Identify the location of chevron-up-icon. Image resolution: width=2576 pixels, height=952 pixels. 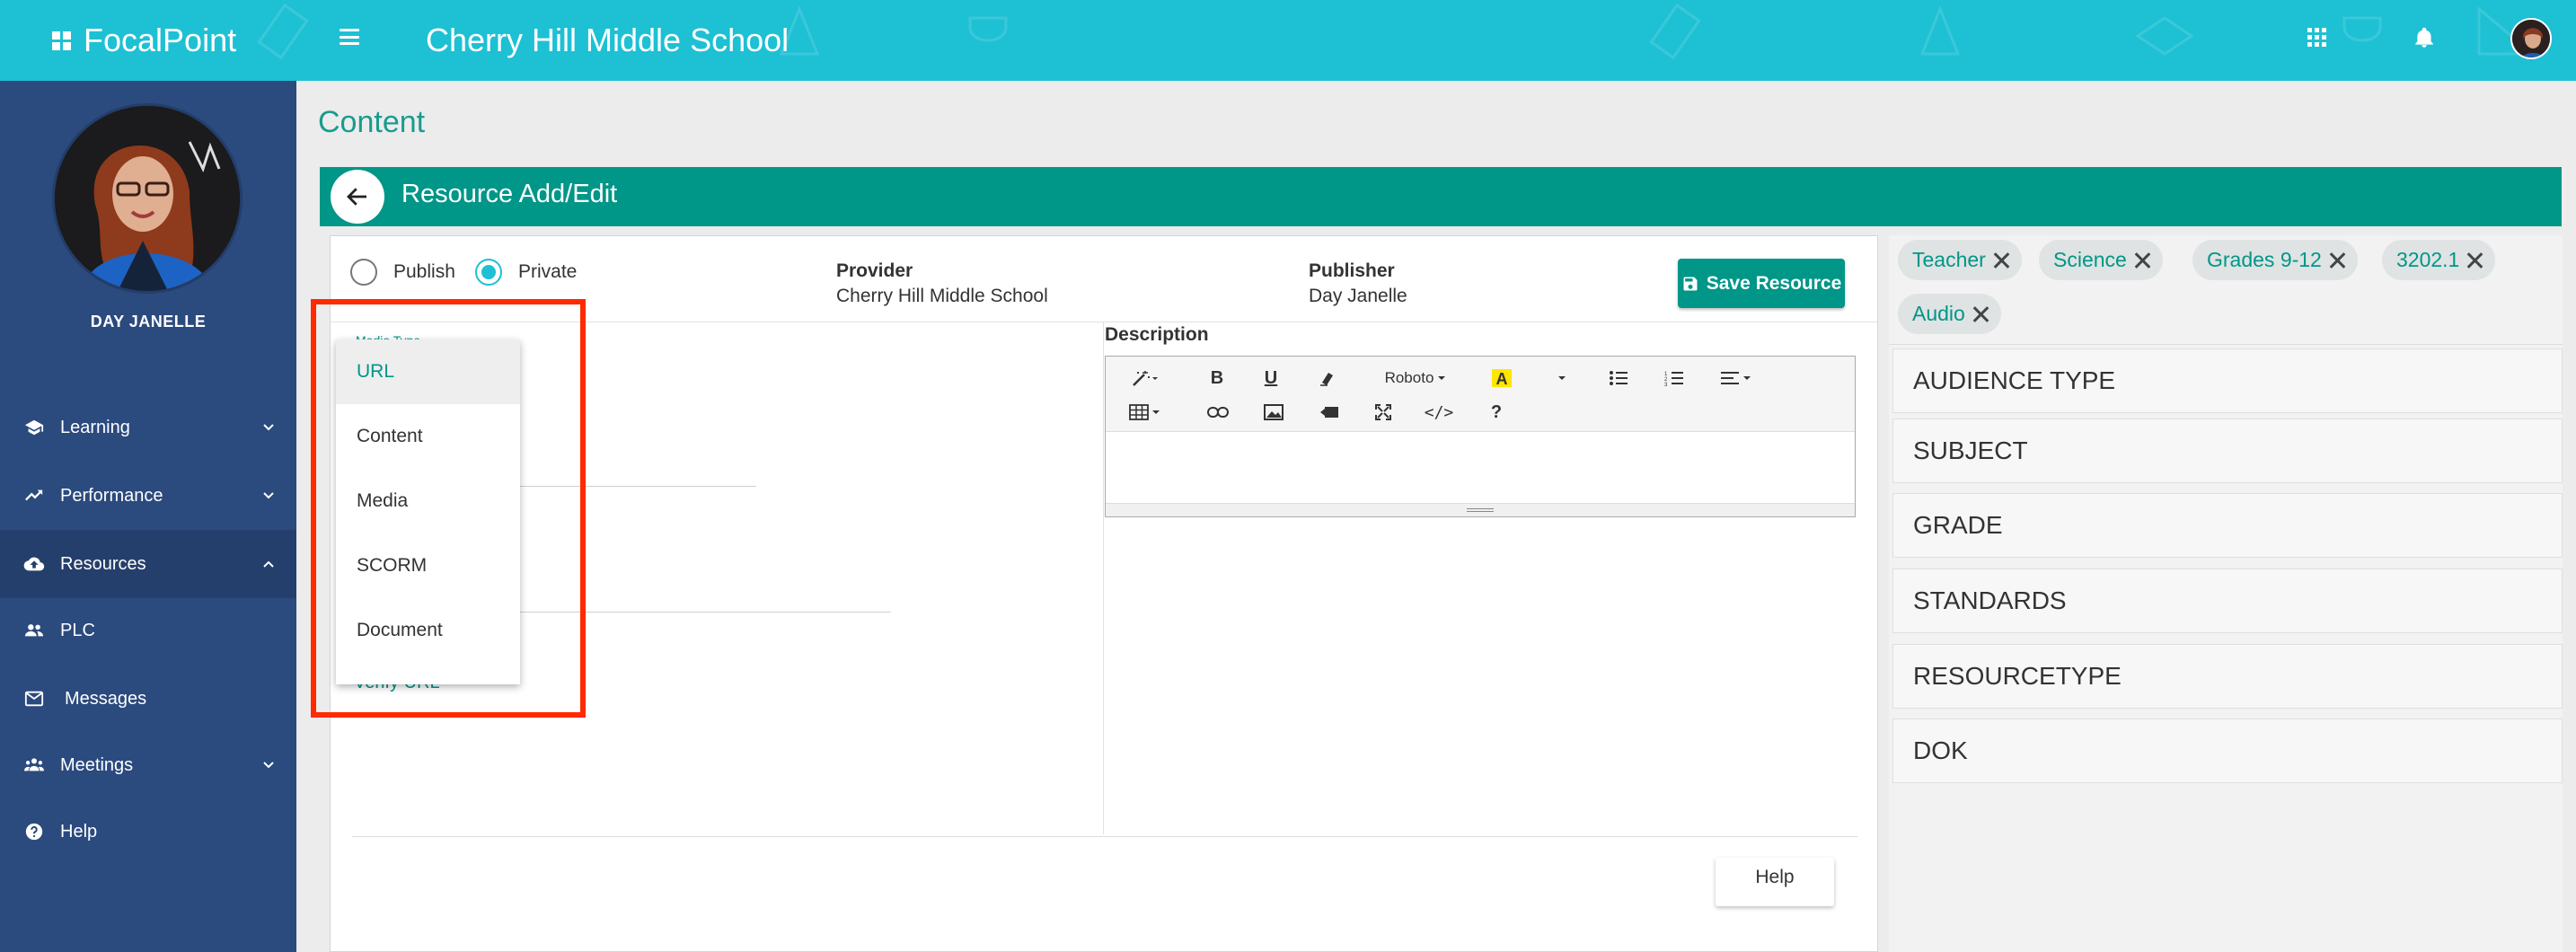
(268, 564).